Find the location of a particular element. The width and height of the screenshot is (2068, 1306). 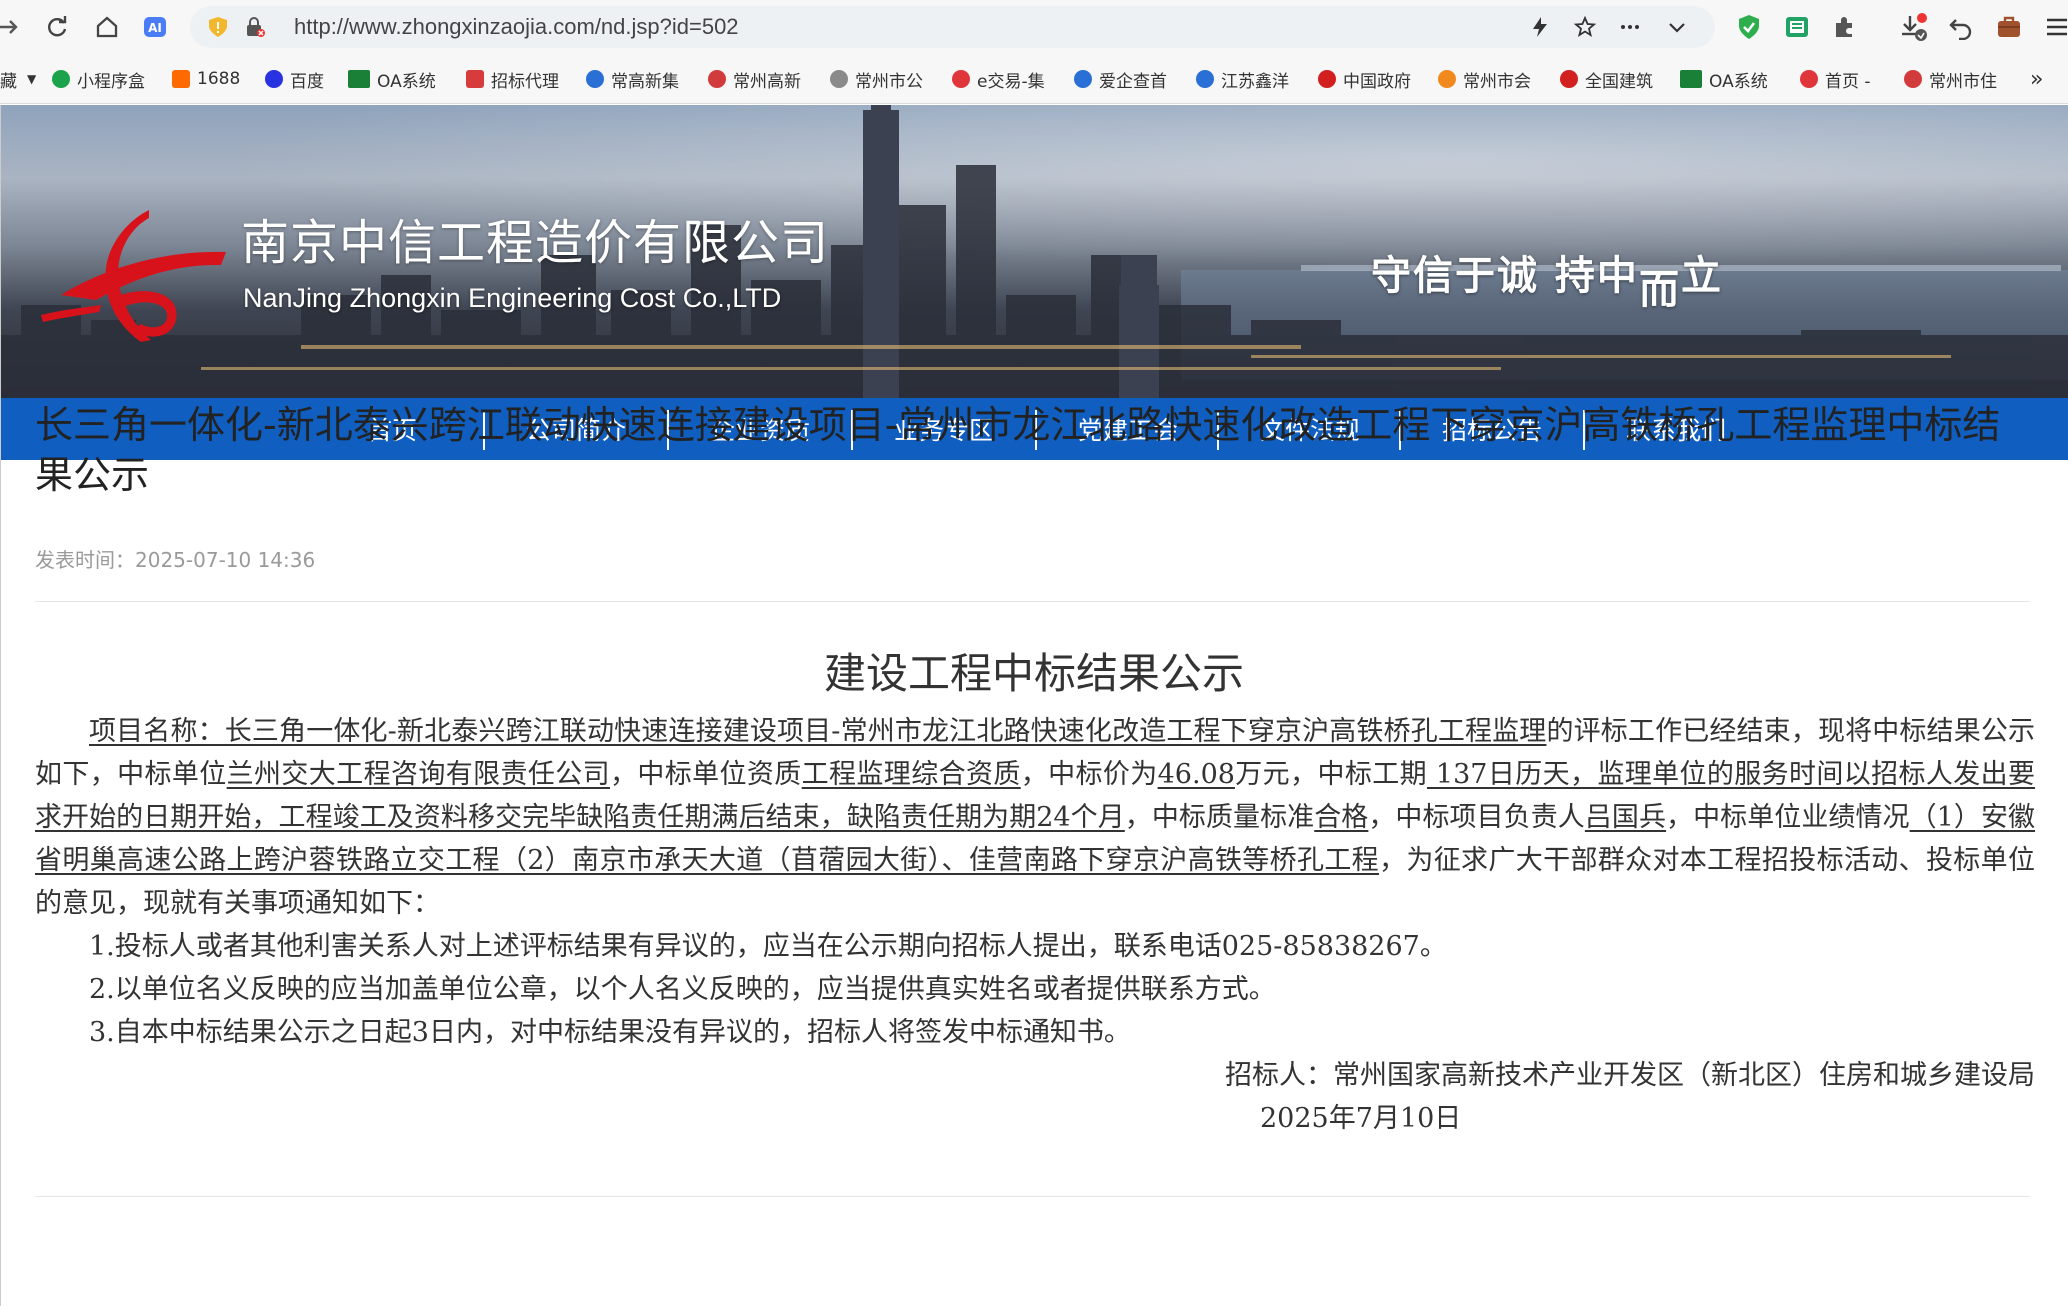

chevron-down-icon is located at coordinates (1677, 29).